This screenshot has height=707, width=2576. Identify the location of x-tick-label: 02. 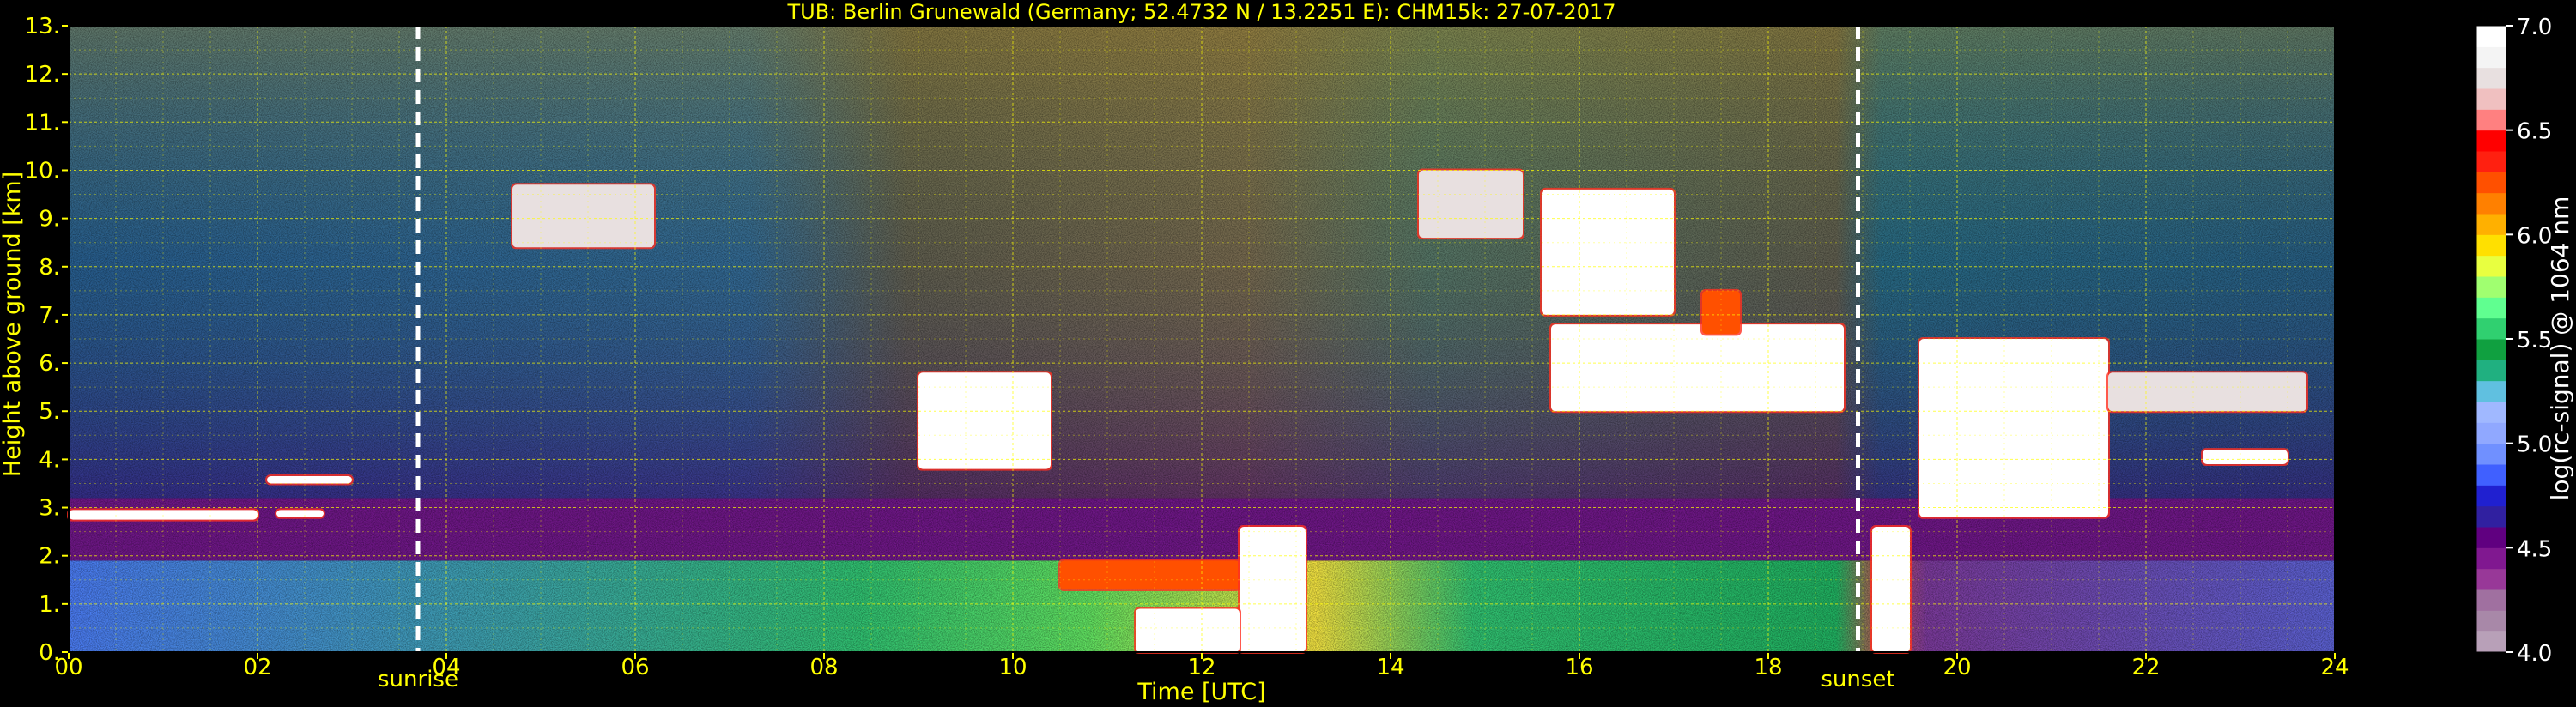
(257, 667).